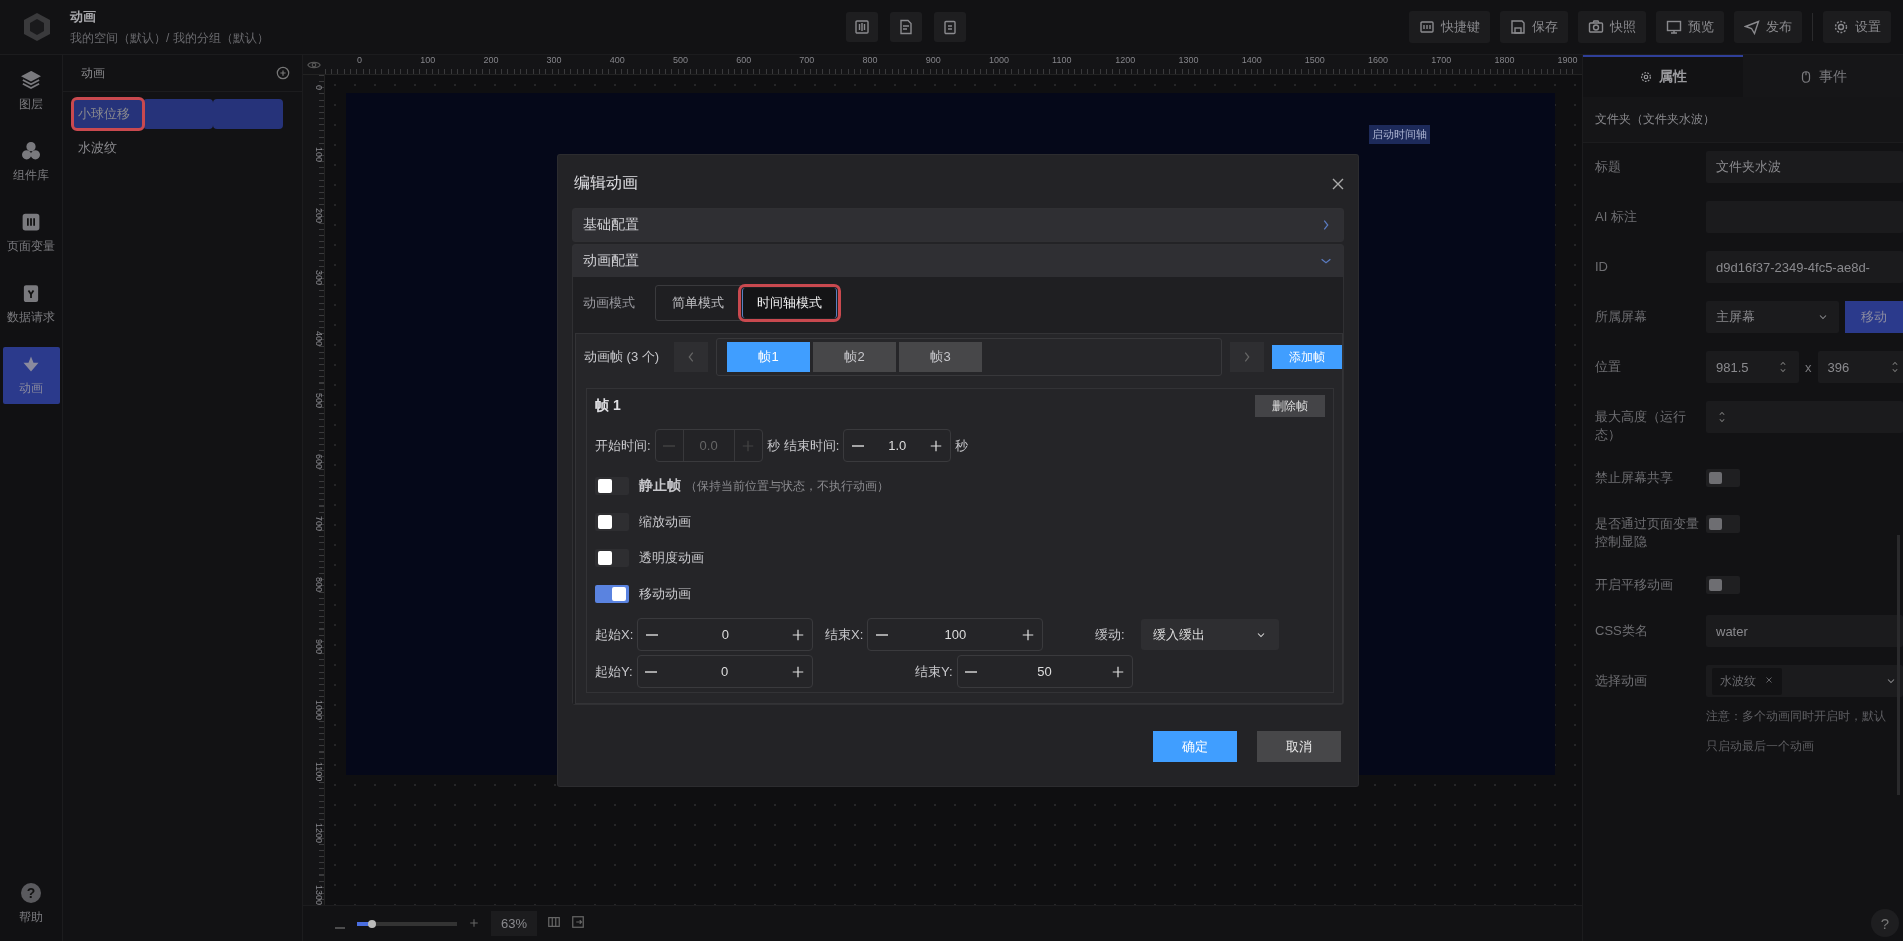 The width and height of the screenshot is (1903, 941). I want to click on ruler-label: 1900, so click(1567, 61).